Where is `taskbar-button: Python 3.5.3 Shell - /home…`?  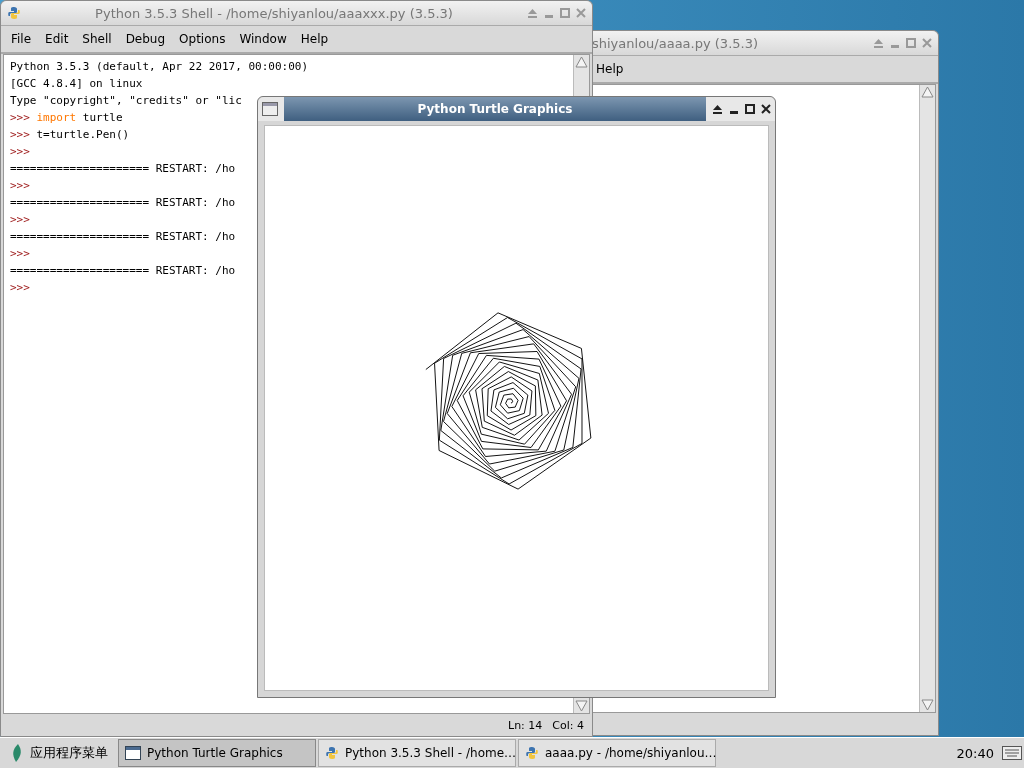
taskbar-button: Python 3.5.3 Shell - /home… is located at coordinates (417, 753).